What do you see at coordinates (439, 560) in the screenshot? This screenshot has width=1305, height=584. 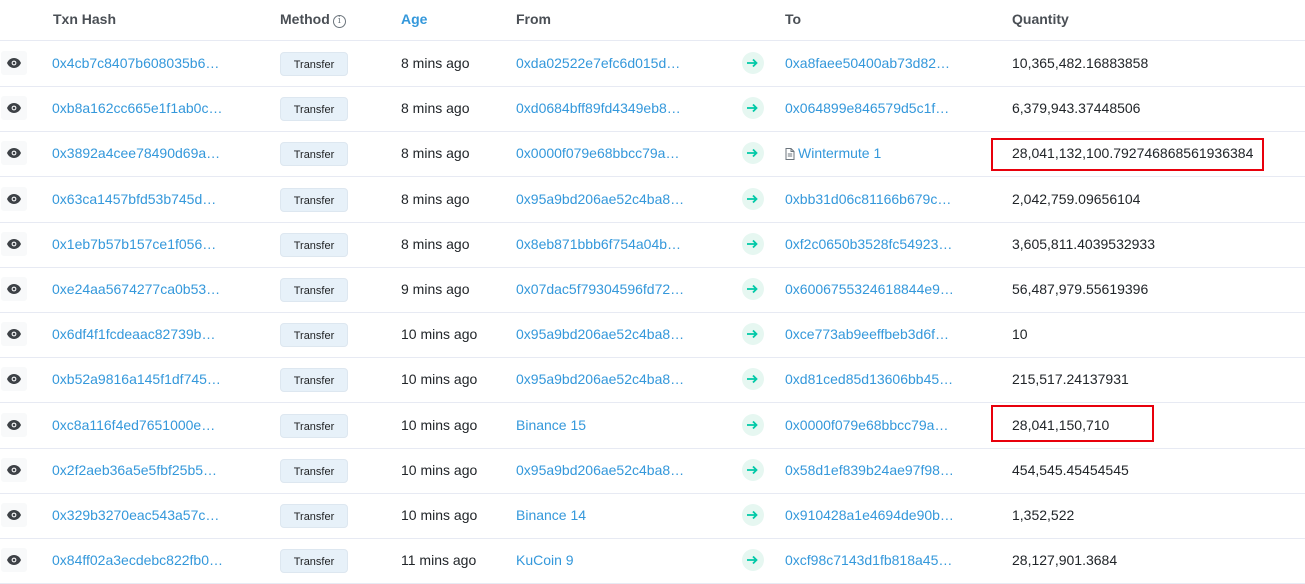 I see `age-text: 11 mins ago` at bounding box center [439, 560].